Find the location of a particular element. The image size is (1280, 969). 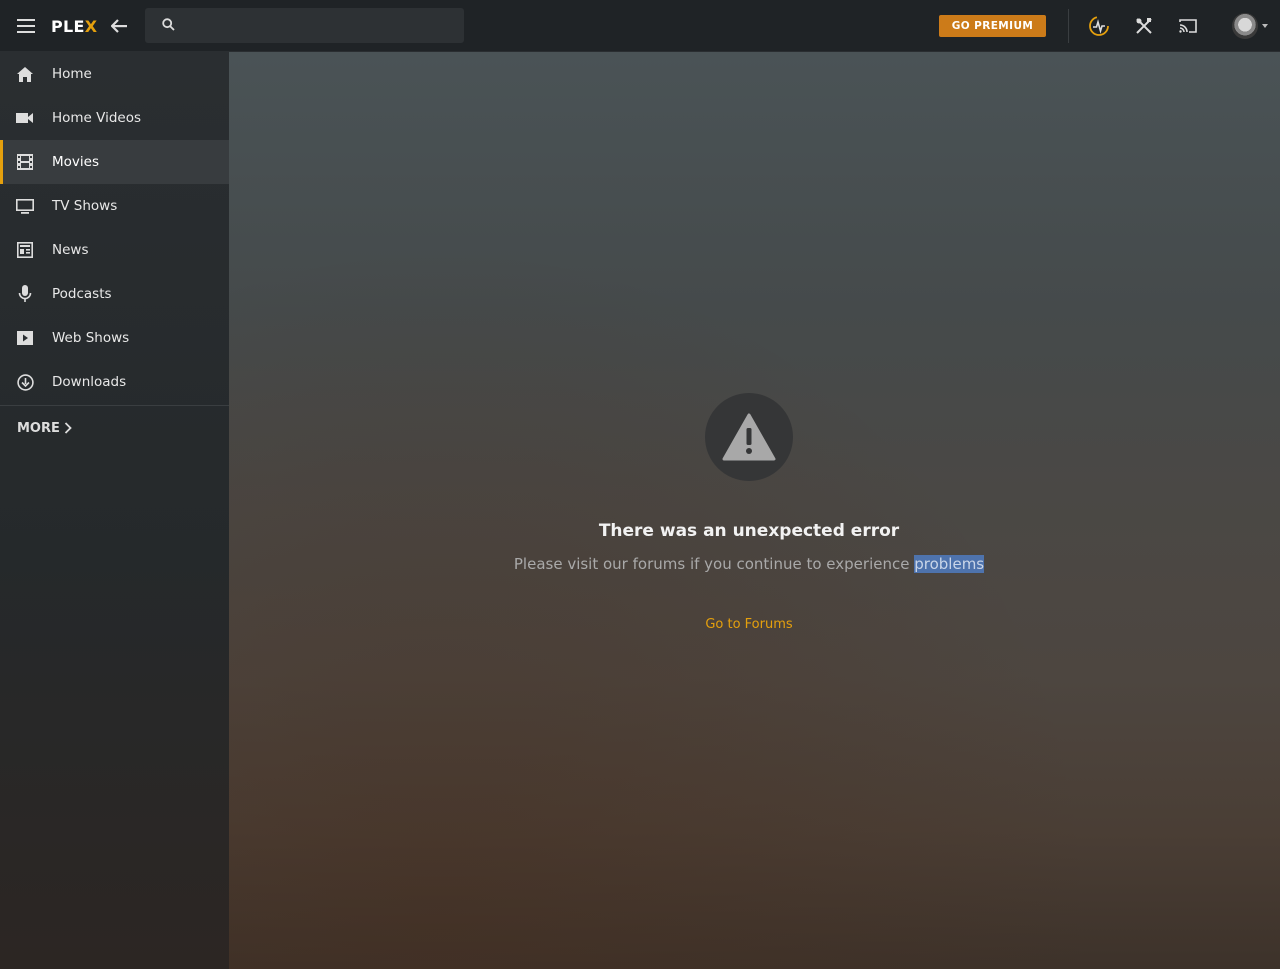

user-menu is located at coordinates (1252, 26).